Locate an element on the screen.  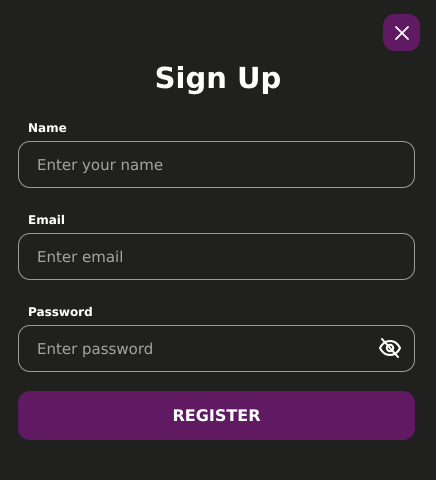
close-icon is located at coordinates (401, 33).